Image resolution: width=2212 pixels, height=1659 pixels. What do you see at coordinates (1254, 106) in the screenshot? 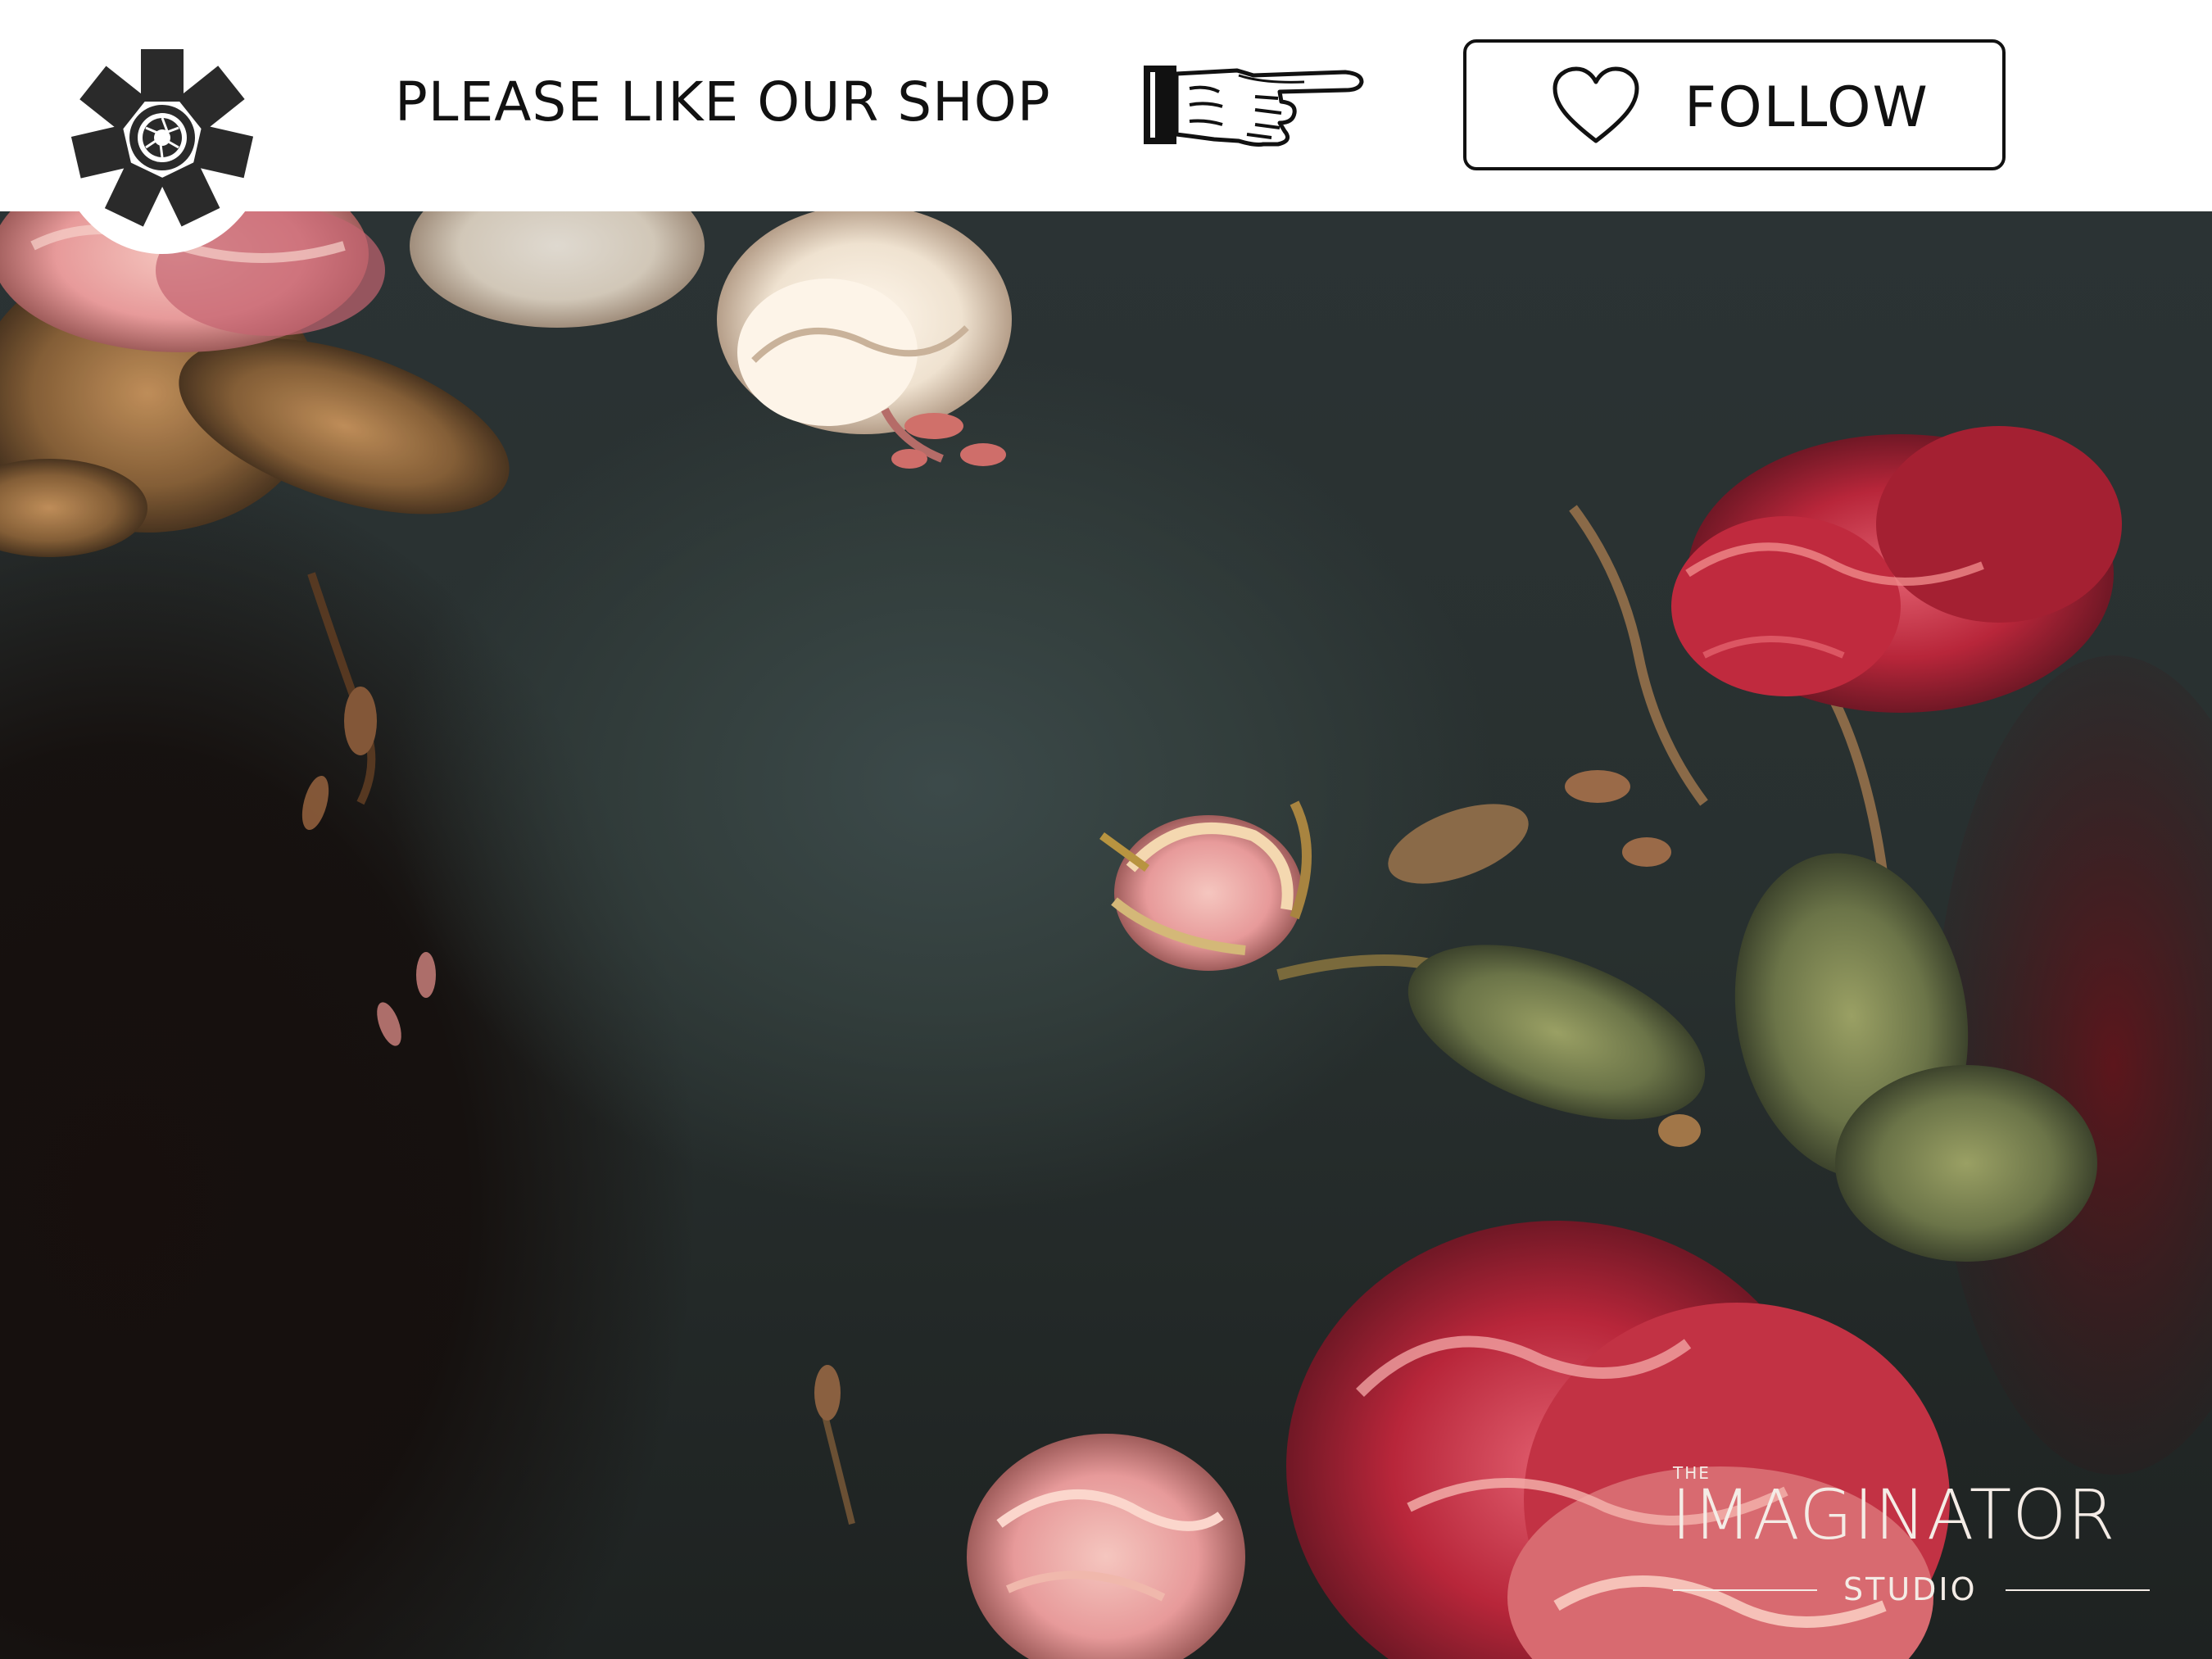
I see `pointing-hand-icon` at bounding box center [1254, 106].